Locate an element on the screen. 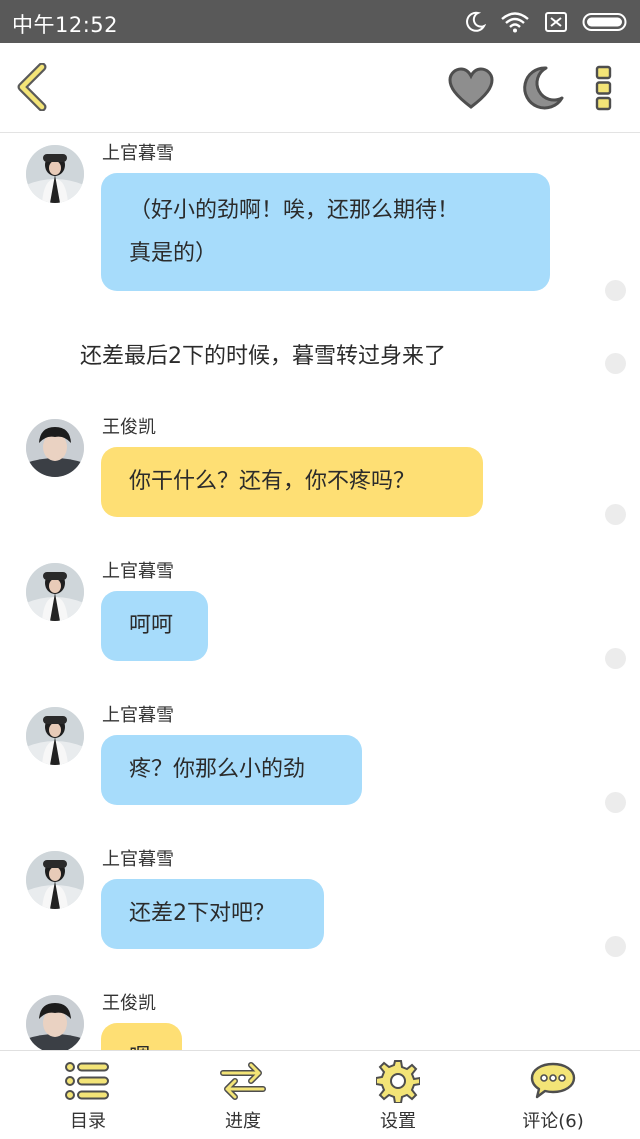 The width and height of the screenshot is (640, 1139). nav-label: 设置 is located at coordinates (398, 1121).